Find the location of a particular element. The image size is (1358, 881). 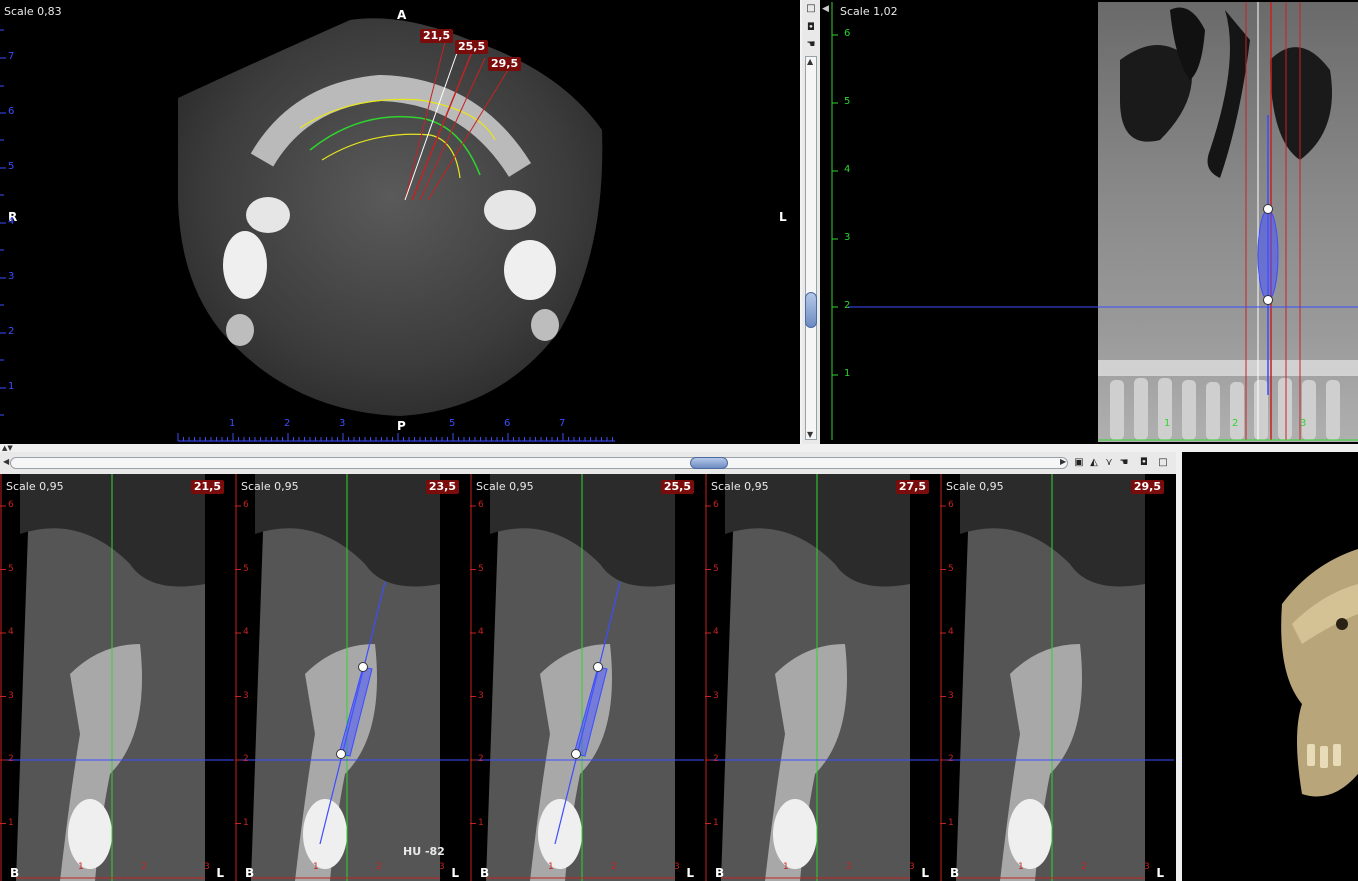

cross-section-view: Scale 0,95 29,5 B L 6 5 4 3 2 1 1 2 3 is located at coordinates (1057, 677).